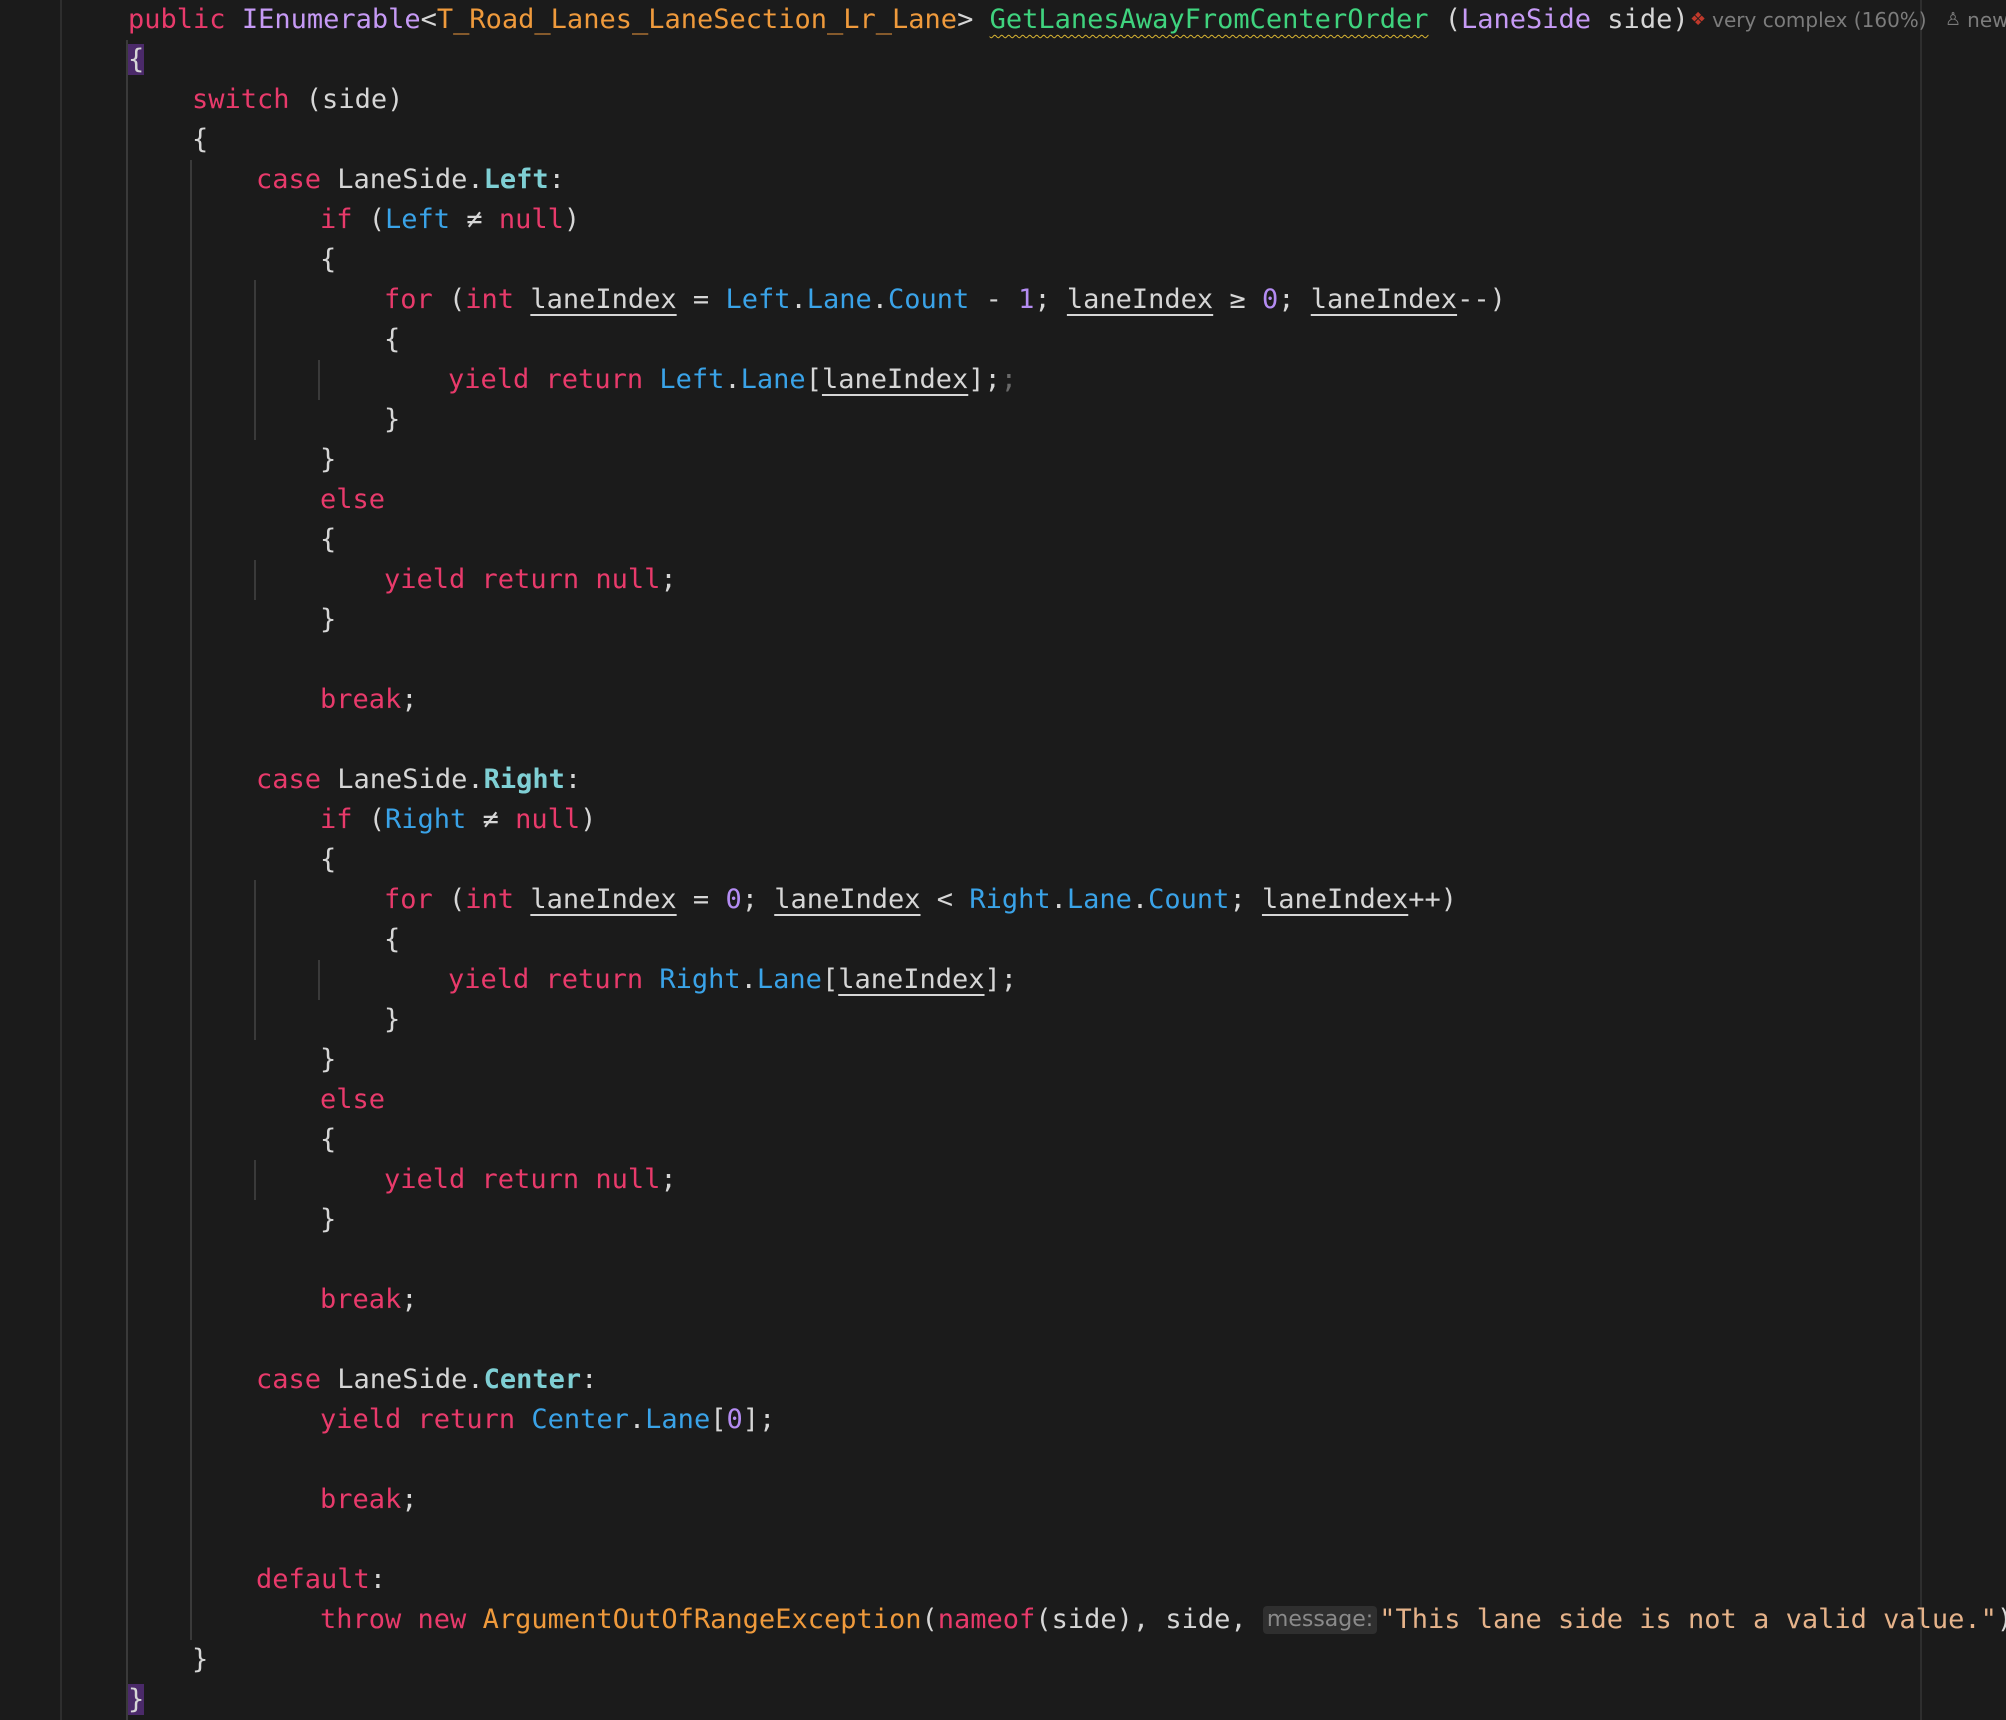 The image size is (2006, 1720). What do you see at coordinates (1026, 299) in the screenshot?
I see `code-token: 1` at bounding box center [1026, 299].